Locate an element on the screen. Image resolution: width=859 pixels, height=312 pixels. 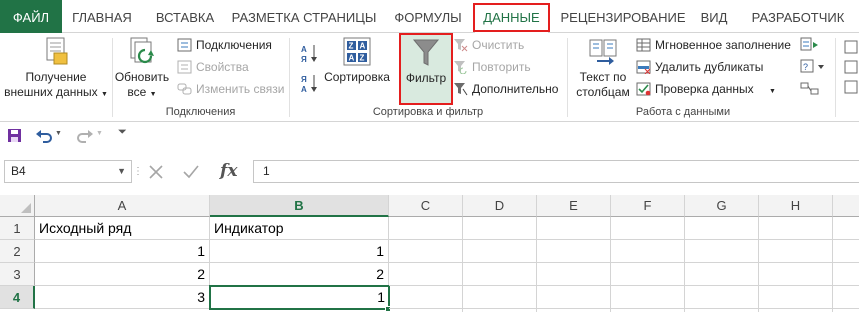
column-header-c: C is located at coordinates (426, 206).